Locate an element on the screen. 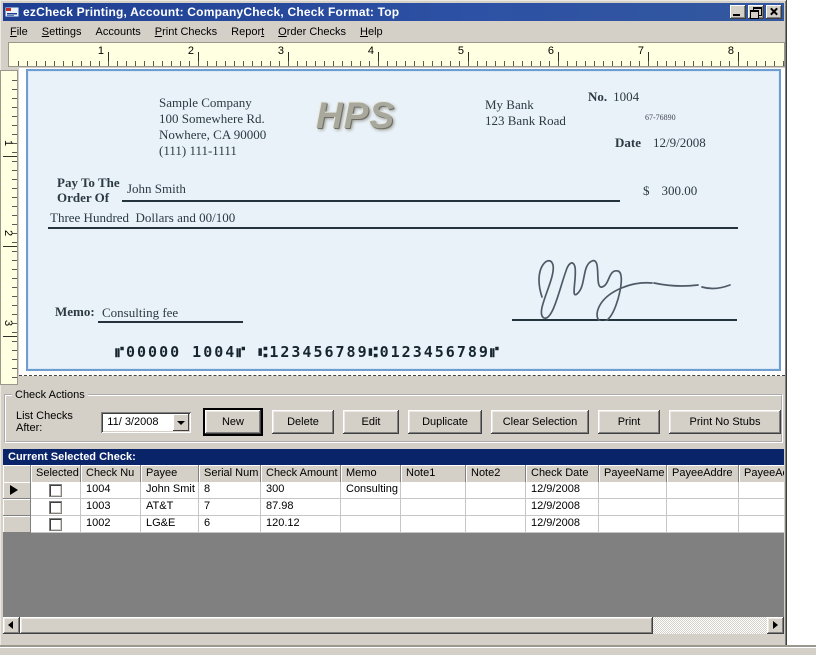  cell-payee: AT&T is located at coordinates (170, 507).